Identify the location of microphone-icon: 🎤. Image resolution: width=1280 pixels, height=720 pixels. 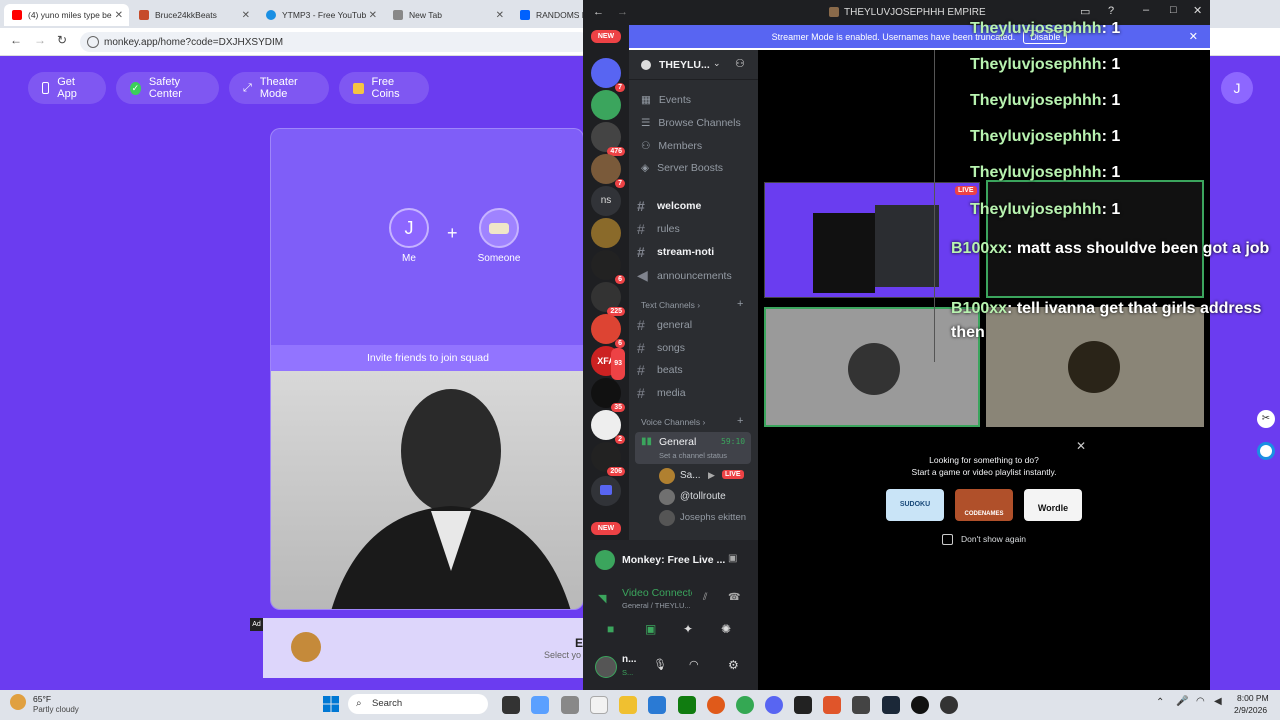
(1182, 701).